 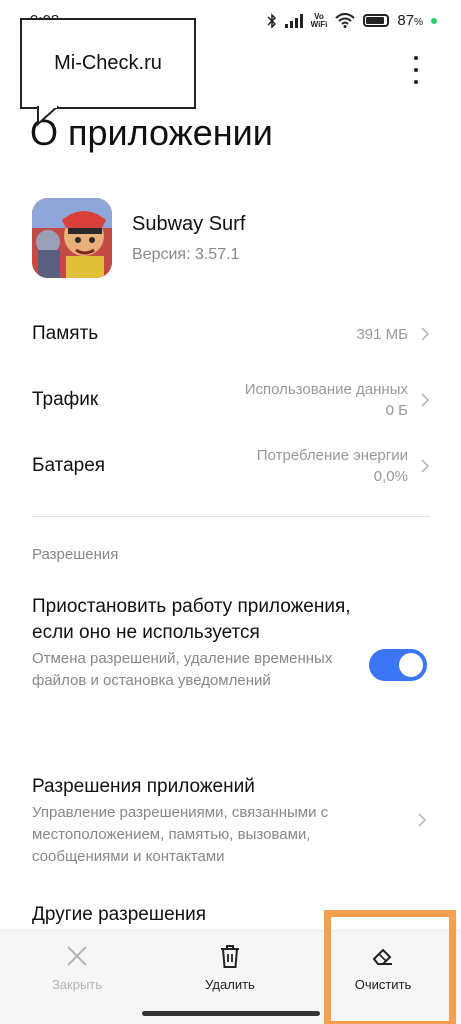 I want to click on home-indicator, so click(x=231, y=1013).